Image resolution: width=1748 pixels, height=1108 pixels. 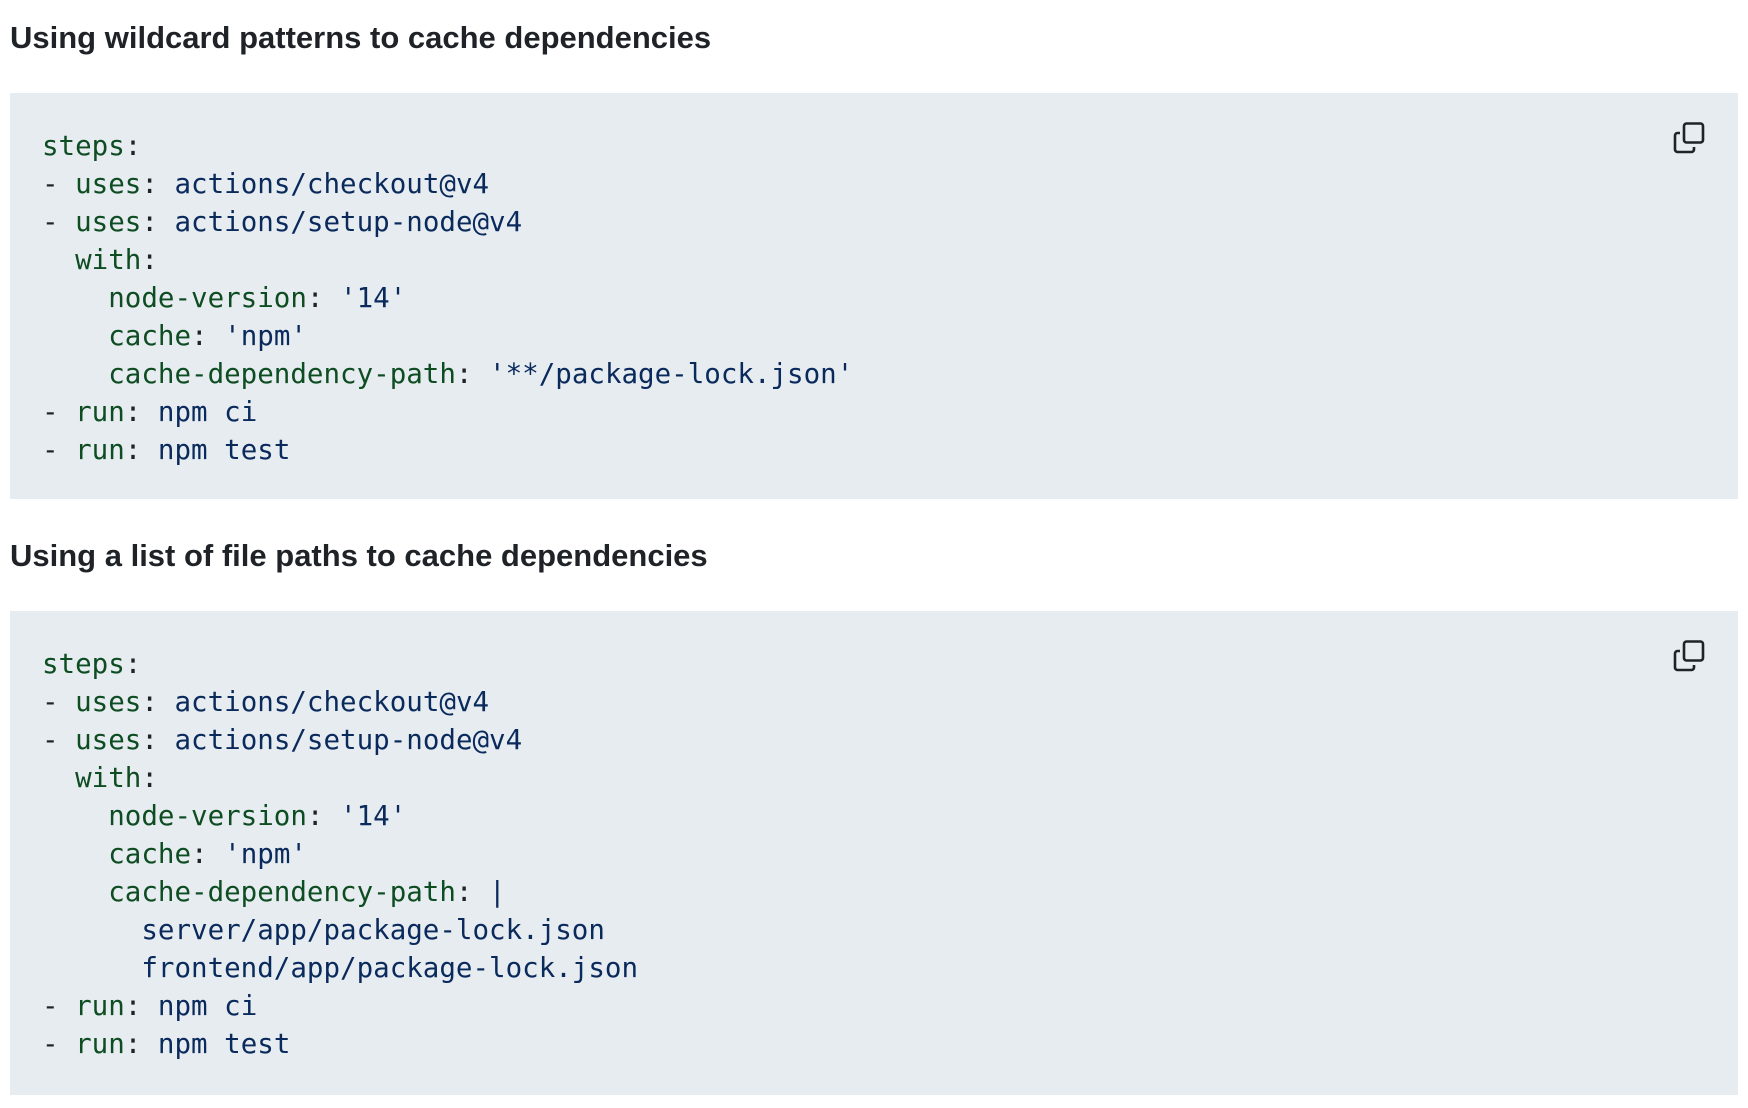 I want to click on code-line: frontend/app/package-lock.json, so click(x=340, y=968).